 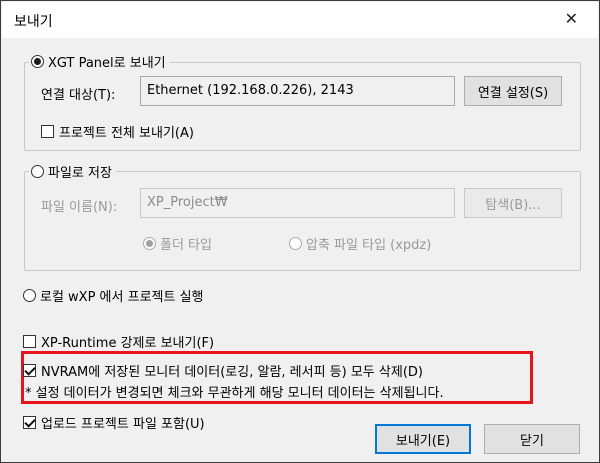 I want to click on xgt-panel-radio: XGT Panel로 보내기, so click(x=99, y=61).